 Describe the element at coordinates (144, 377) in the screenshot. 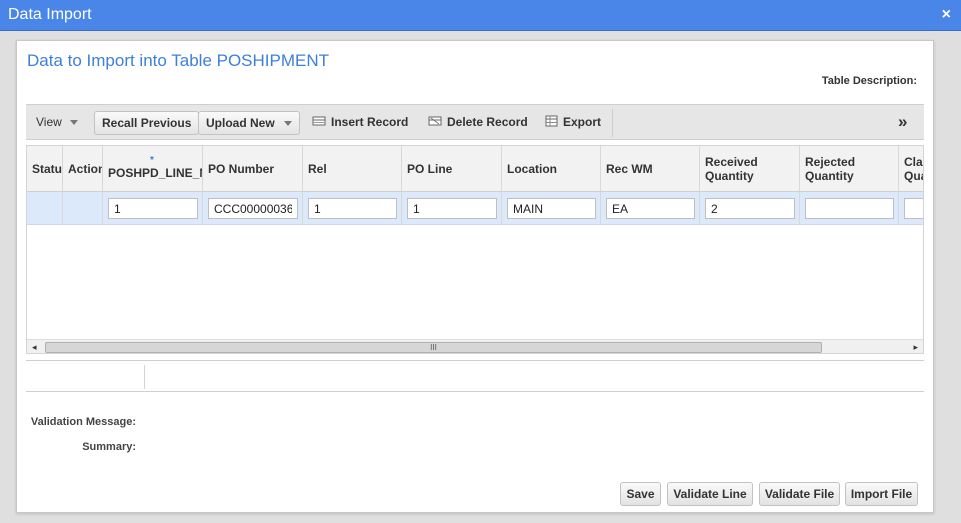

I see `footer-divider` at that location.